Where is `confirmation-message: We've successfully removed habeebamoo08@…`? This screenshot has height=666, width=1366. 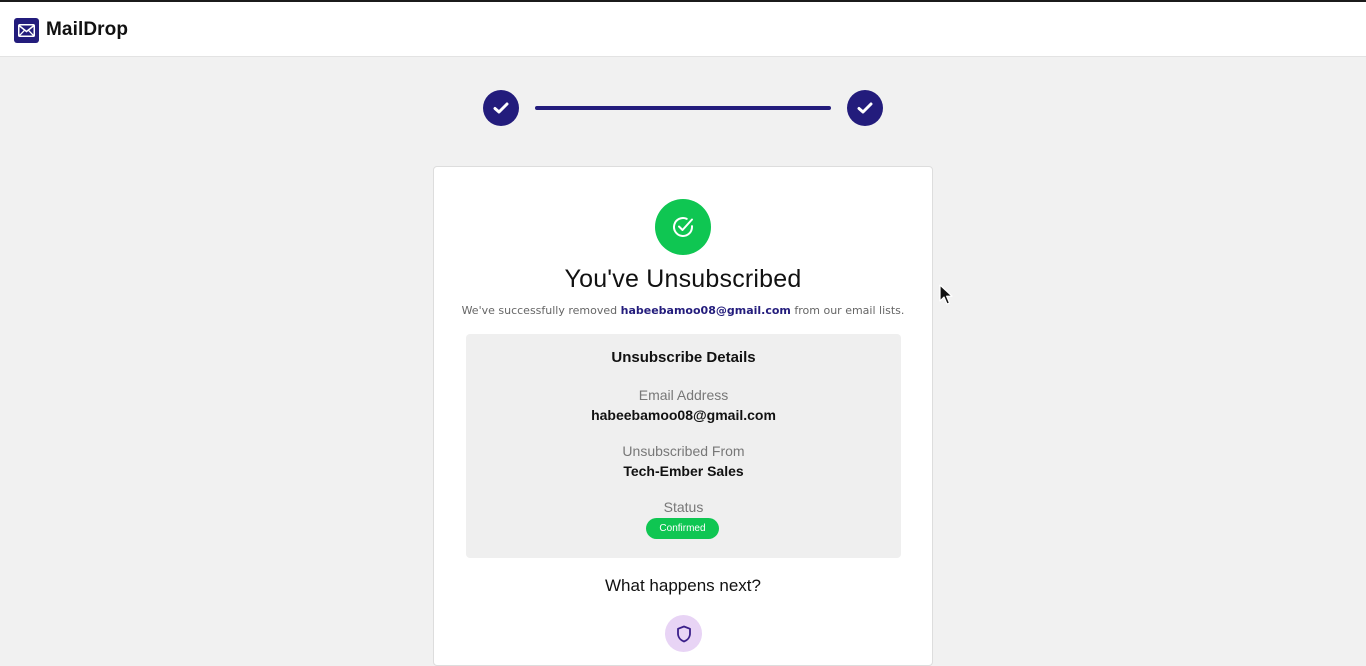
confirmation-message: We've successfully removed habeebamoo08@… is located at coordinates (683, 310).